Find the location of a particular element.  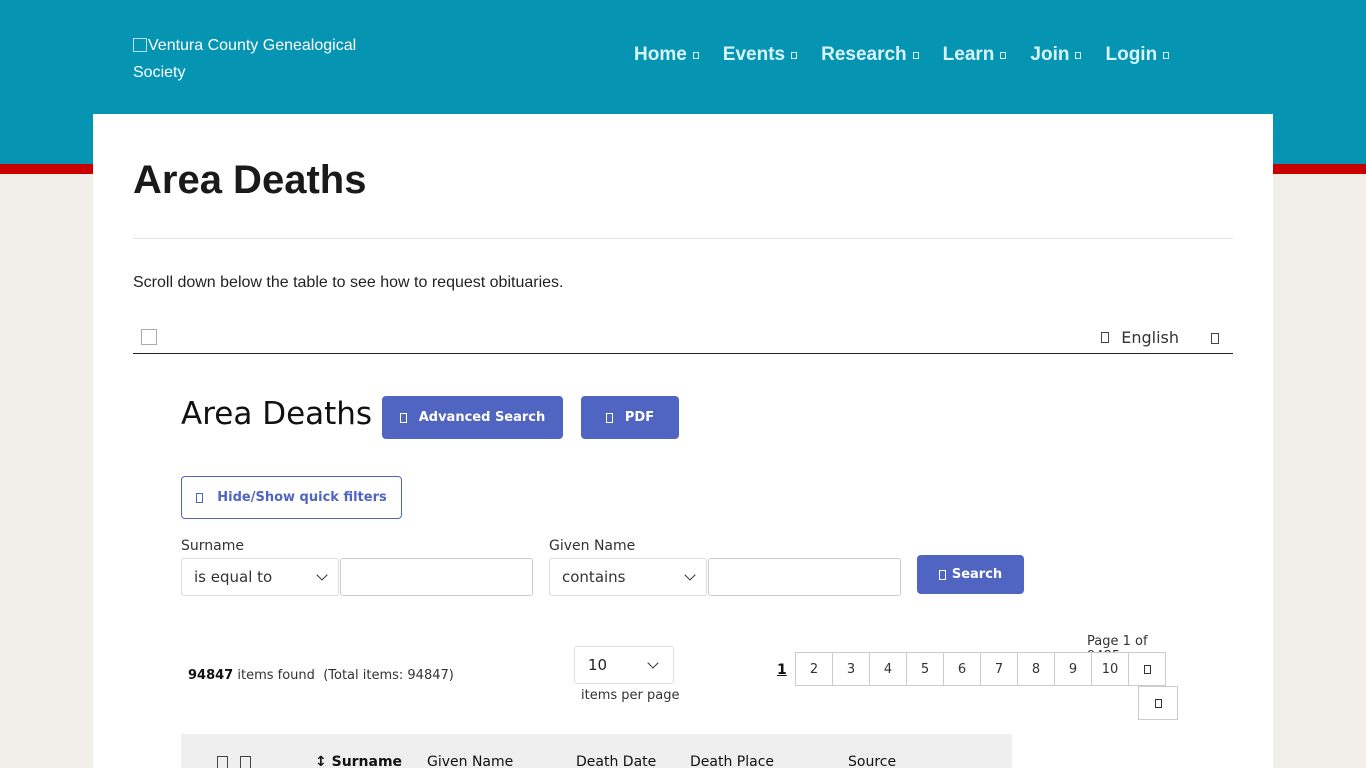

page-link-3: 3 is located at coordinates (851, 669).